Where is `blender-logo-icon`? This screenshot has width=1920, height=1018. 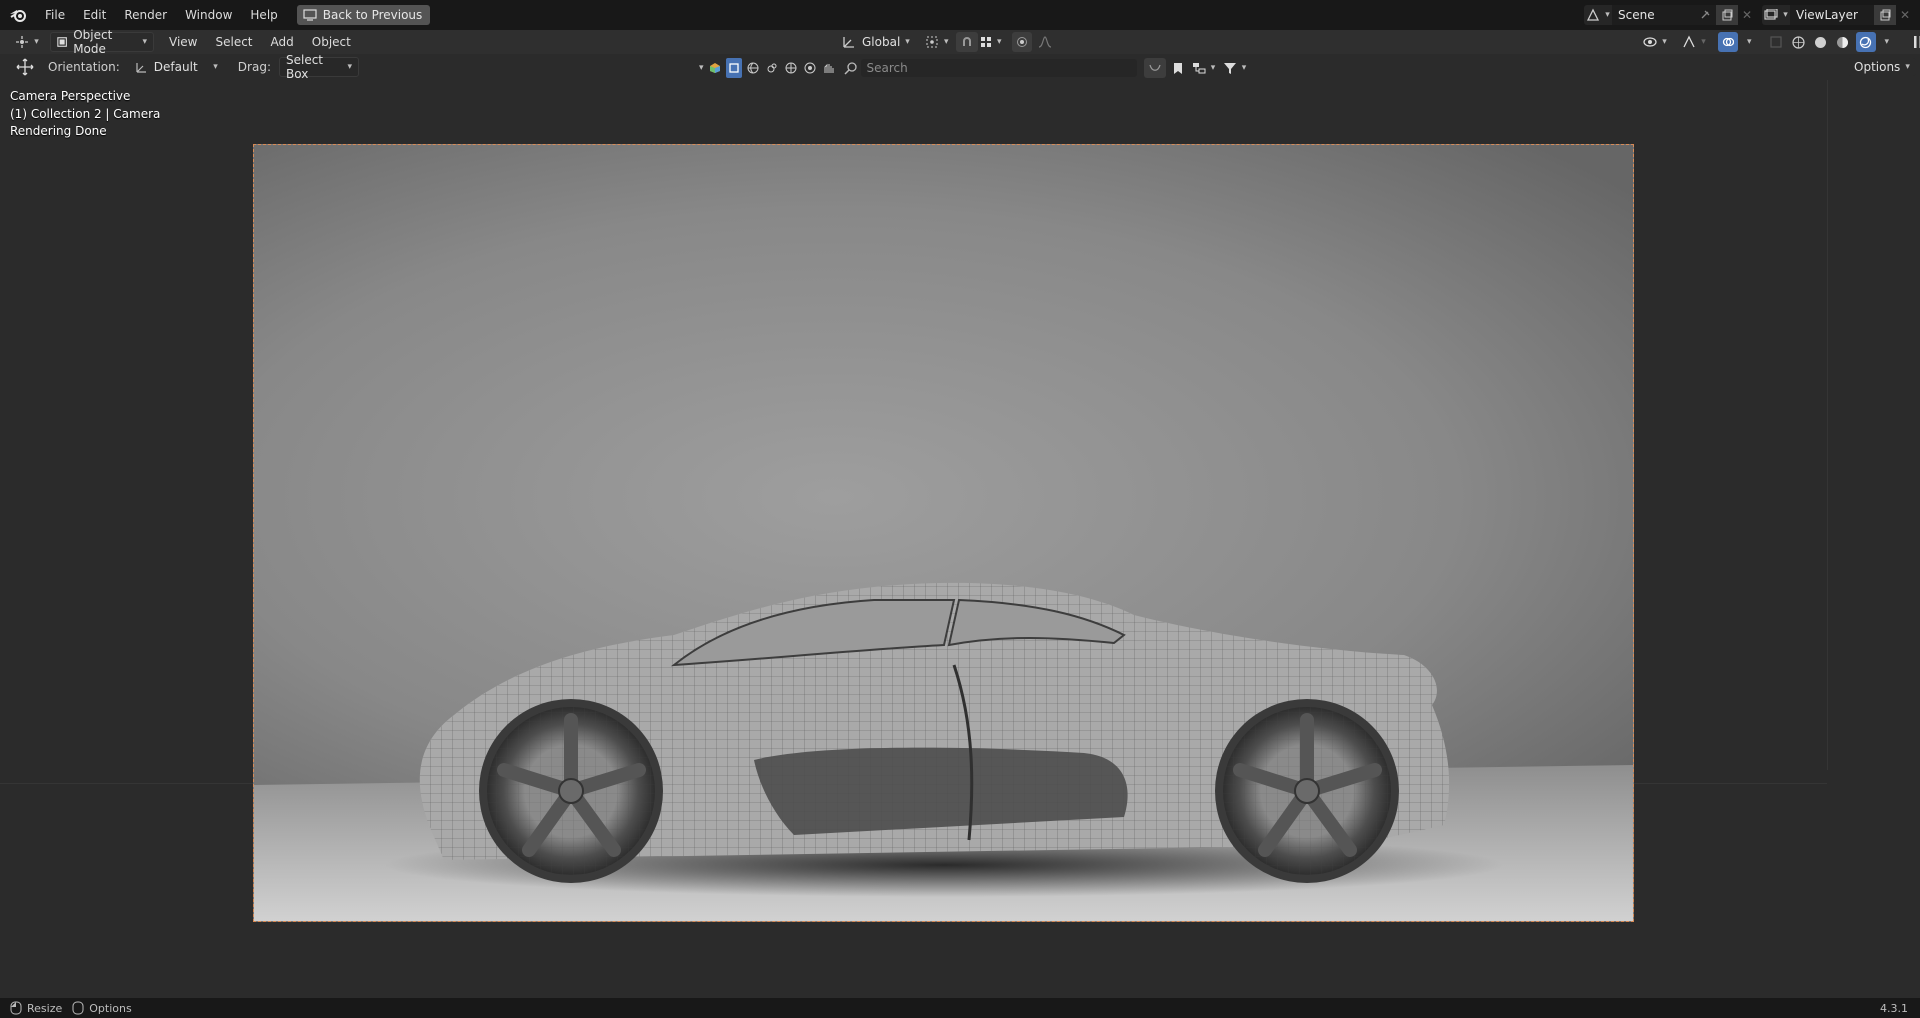
blender-logo-icon is located at coordinates (18, 15).